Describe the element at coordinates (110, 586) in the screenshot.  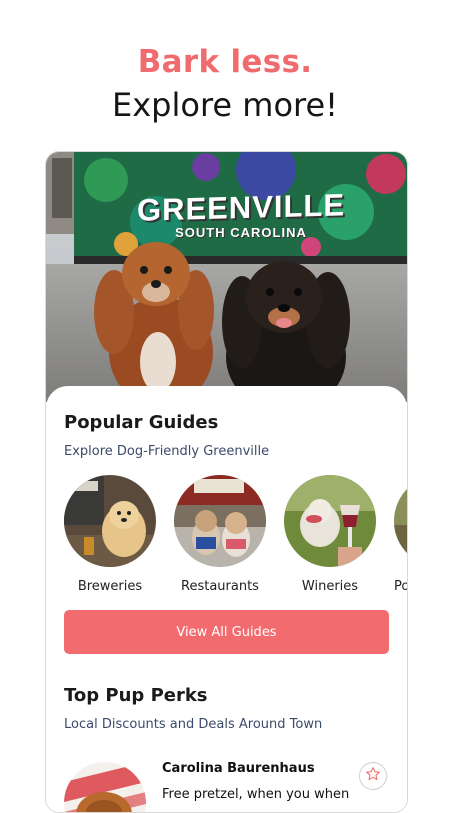
I see `guide-breweries-label: Breweries` at that location.